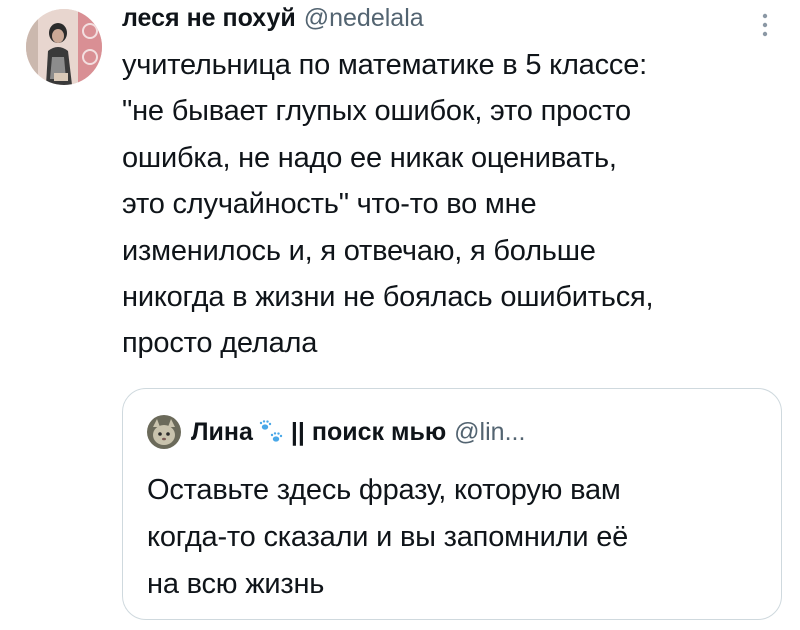 The height and width of the screenshot is (630, 800). I want to click on author-display-name: леся не похуй, so click(209, 18).